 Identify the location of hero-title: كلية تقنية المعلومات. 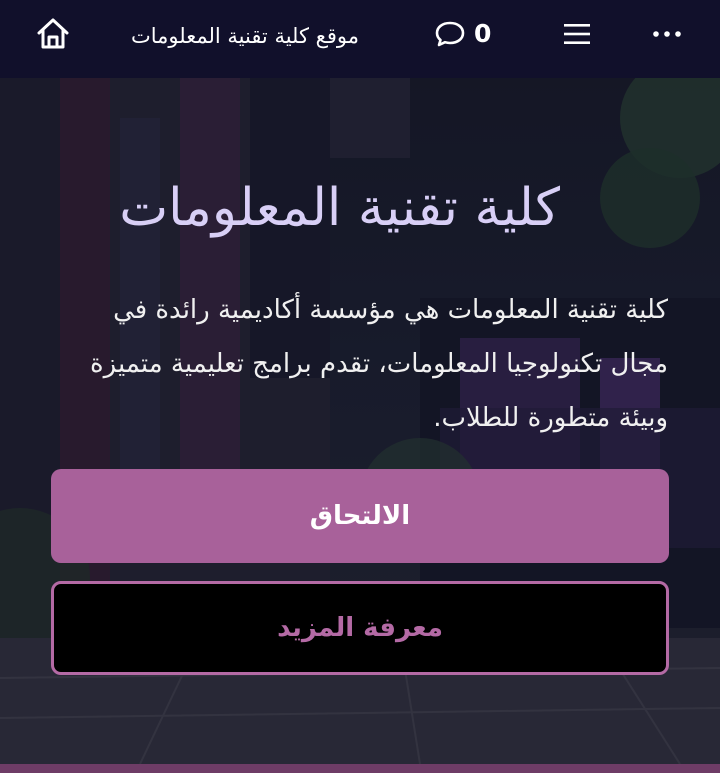
(339, 208).